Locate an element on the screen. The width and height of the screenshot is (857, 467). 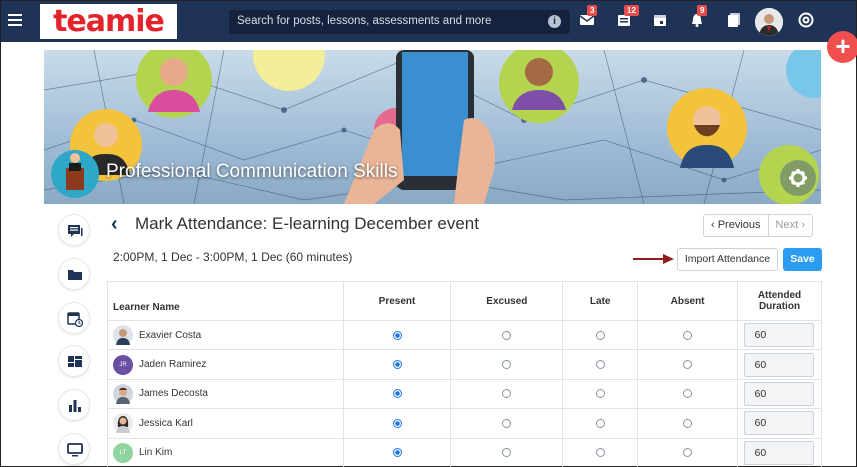
learner-name: Jessica Karl is located at coordinates (166, 423).